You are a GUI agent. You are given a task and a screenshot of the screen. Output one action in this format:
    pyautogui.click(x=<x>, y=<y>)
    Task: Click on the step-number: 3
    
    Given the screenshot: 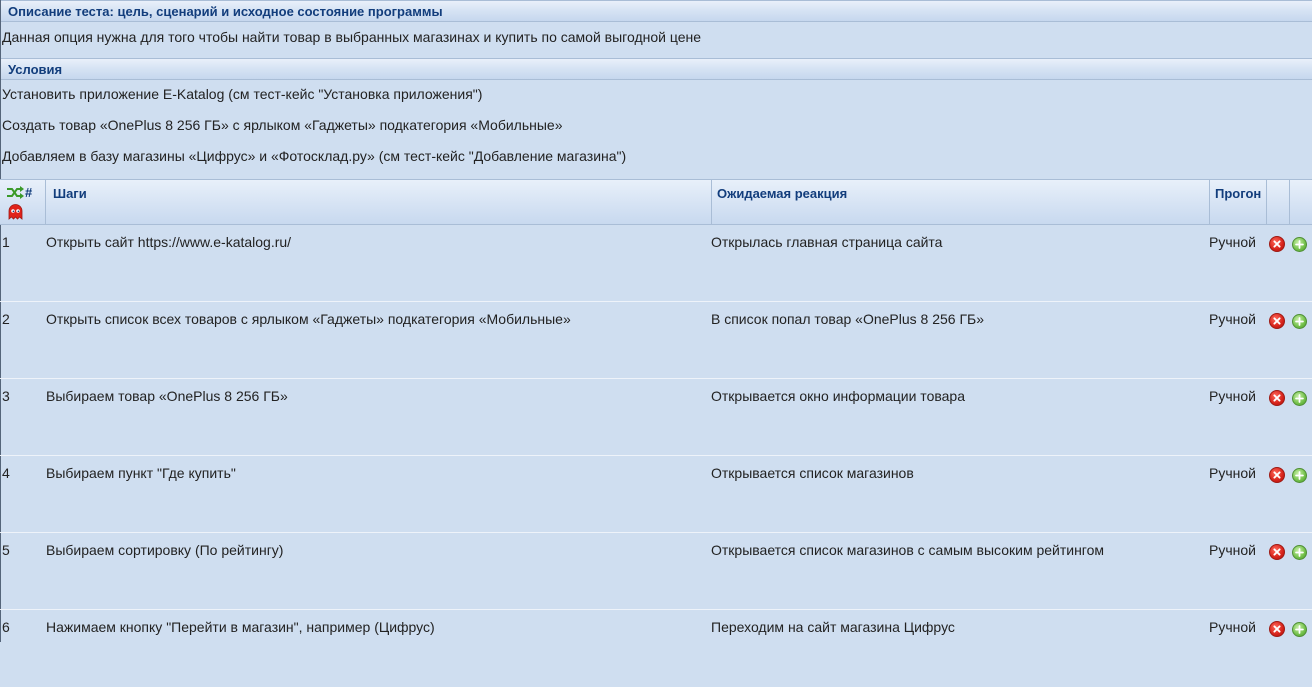 What is the action you would take?
    pyautogui.click(x=6, y=396)
    